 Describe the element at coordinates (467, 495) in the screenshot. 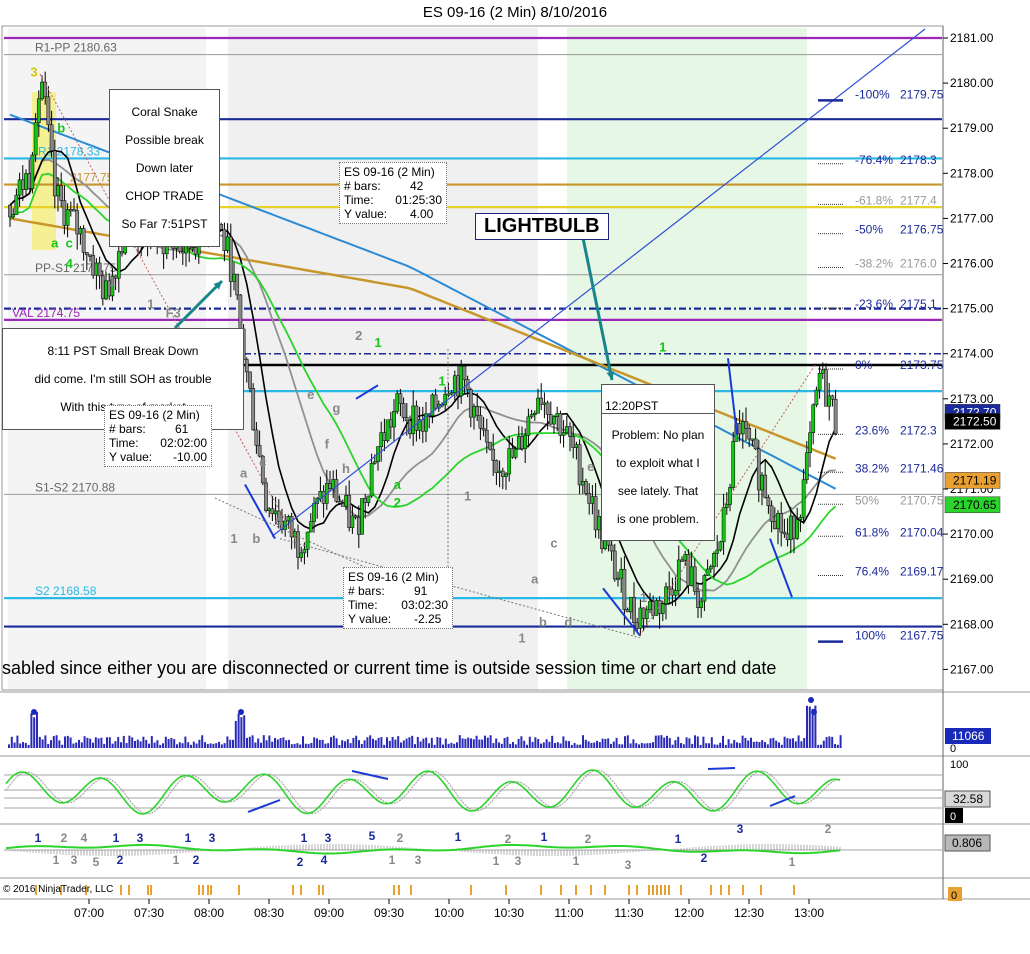

I see `swing-label: 1` at that location.